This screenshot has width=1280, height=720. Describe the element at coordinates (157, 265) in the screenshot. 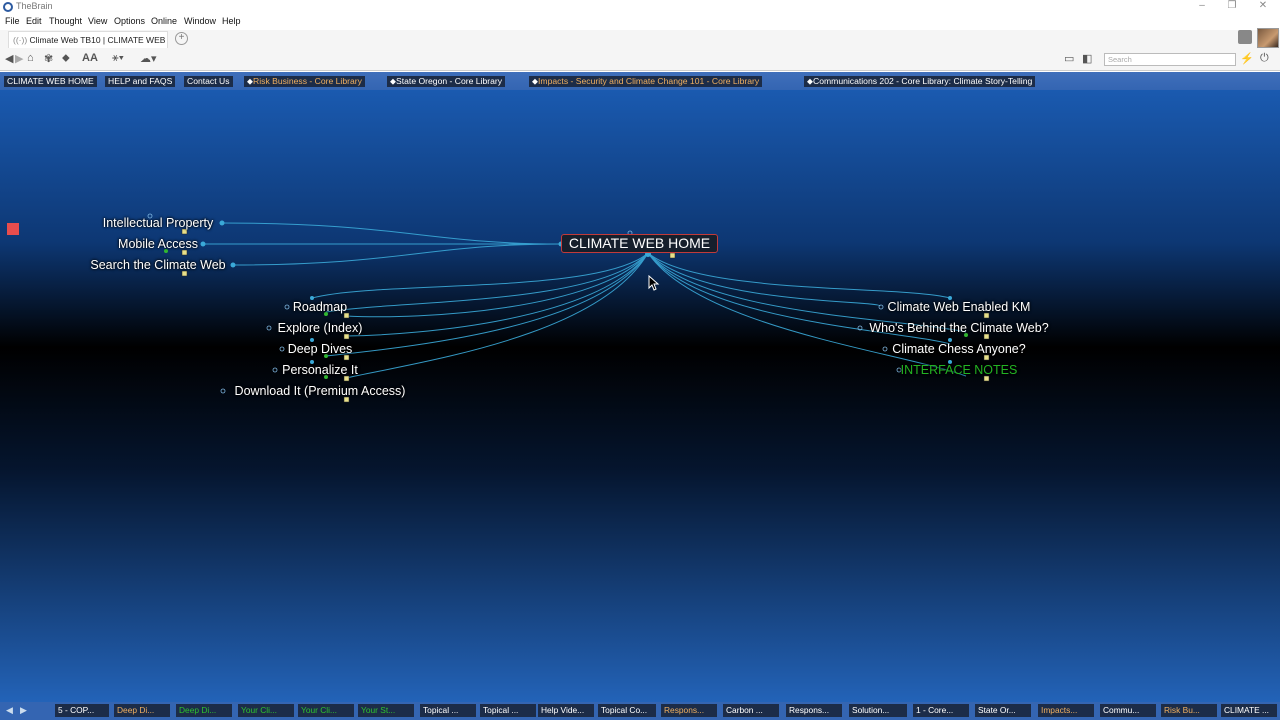

I see `thought-search-climate-web: Search the Climate Web` at that location.